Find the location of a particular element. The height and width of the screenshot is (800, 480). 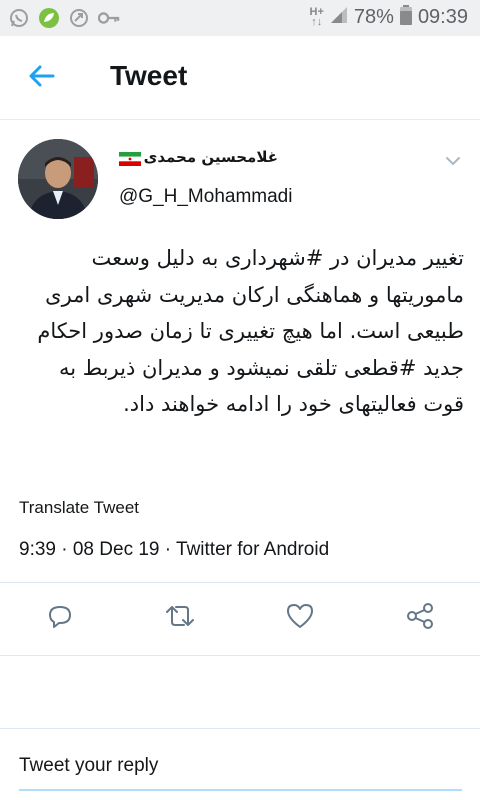

like-icon is located at coordinates (300, 618).